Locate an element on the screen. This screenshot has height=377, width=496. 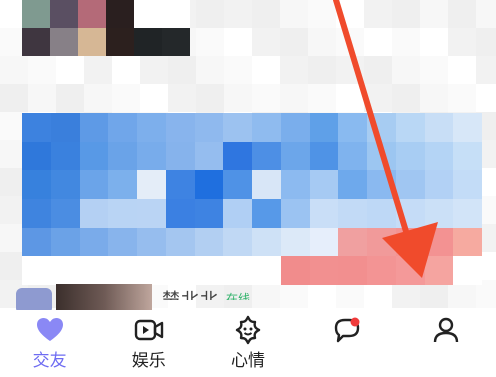
blurred-avatar-thumbnail is located at coordinates (108, 28).